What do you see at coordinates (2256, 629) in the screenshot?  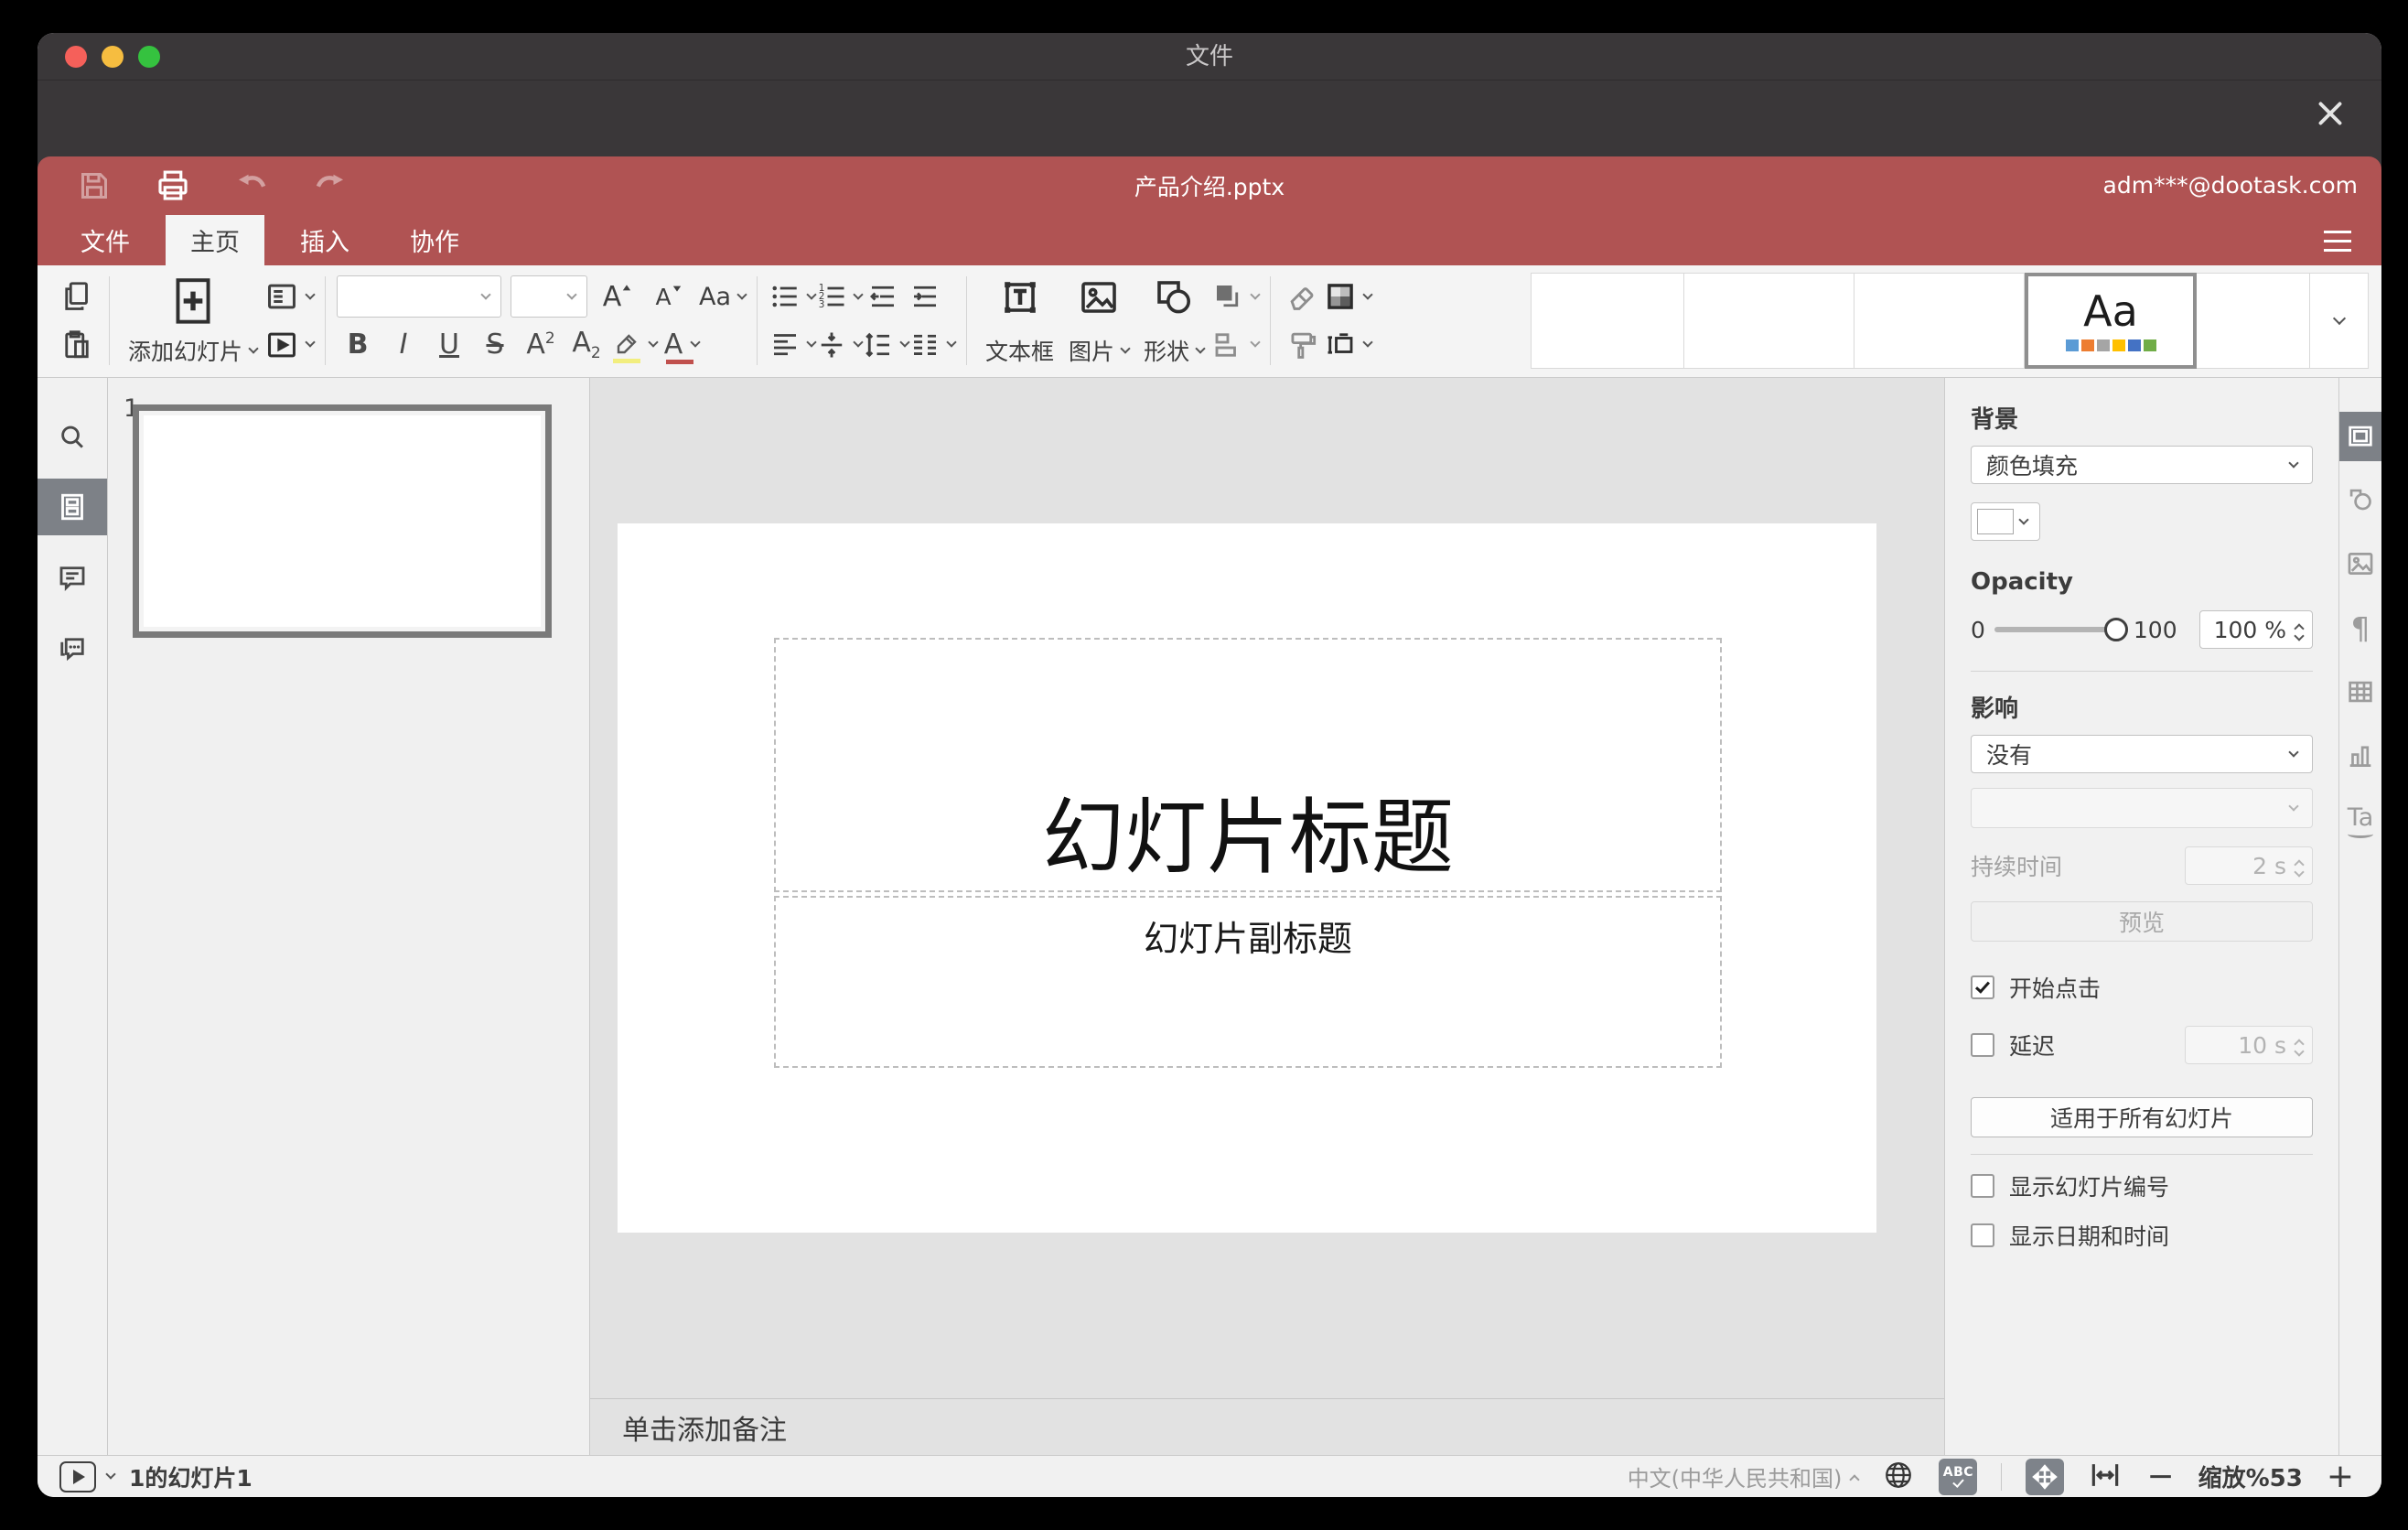 I see `opacity-input: 100 %` at bounding box center [2256, 629].